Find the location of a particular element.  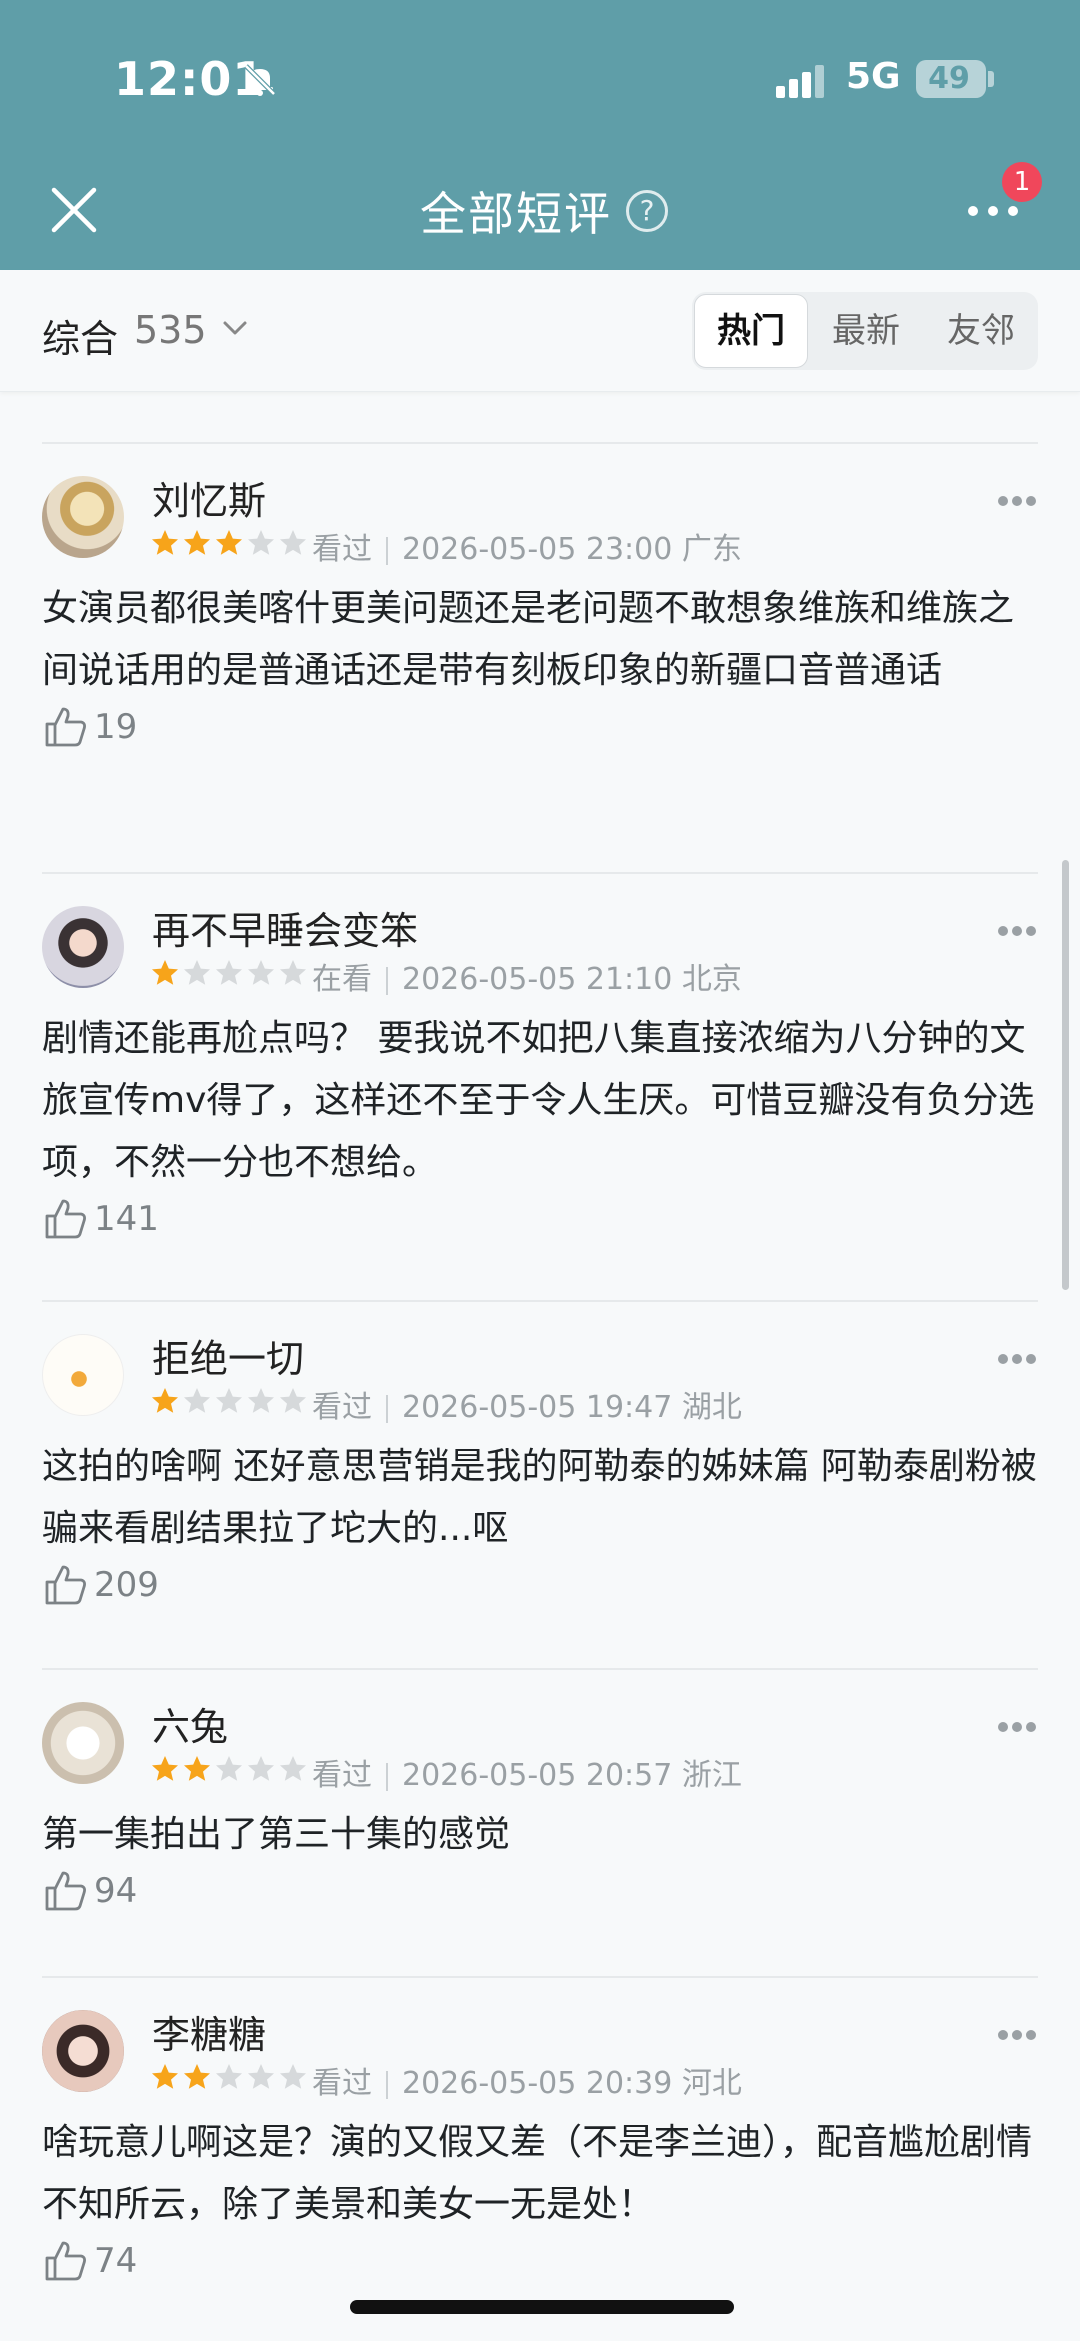

sort-tabs: 热门 最新 友邻 is located at coordinates (865, 331).